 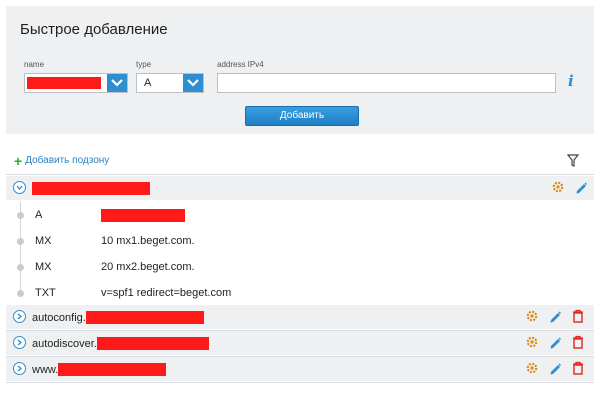 I want to click on add-subzone-label: Добавить подзону, so click(x=67, y=160).